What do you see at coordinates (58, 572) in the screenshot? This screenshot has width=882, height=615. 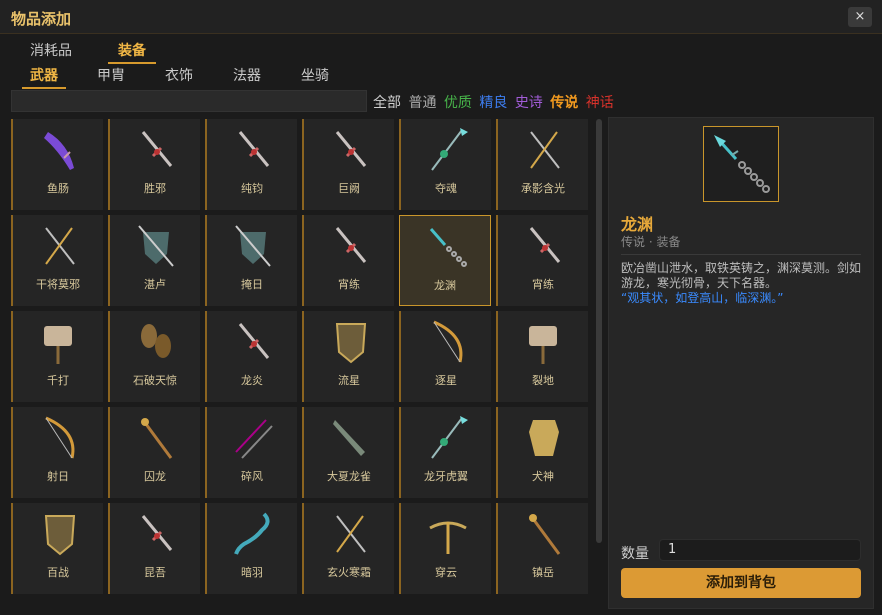 I see `item-label: 百战` at bounding box center [58, 572].